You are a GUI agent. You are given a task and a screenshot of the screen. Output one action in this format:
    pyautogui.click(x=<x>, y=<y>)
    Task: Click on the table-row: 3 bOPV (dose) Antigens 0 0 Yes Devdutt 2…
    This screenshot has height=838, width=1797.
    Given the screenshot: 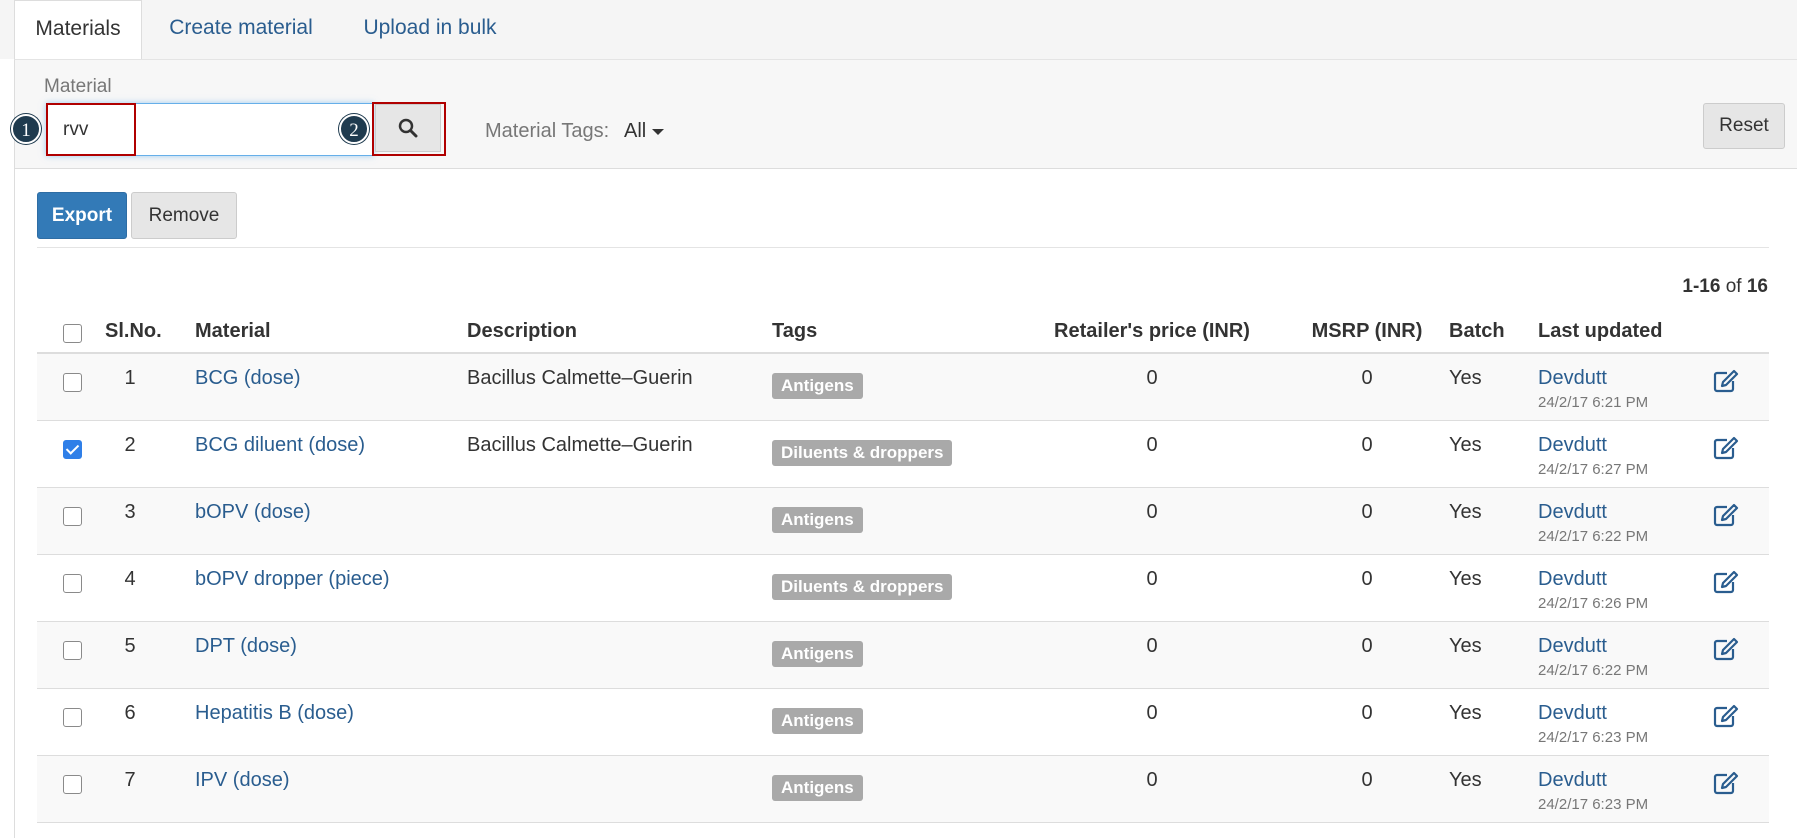 What is the action you would take?
    pyautogui.click(x=903, y=521)
    